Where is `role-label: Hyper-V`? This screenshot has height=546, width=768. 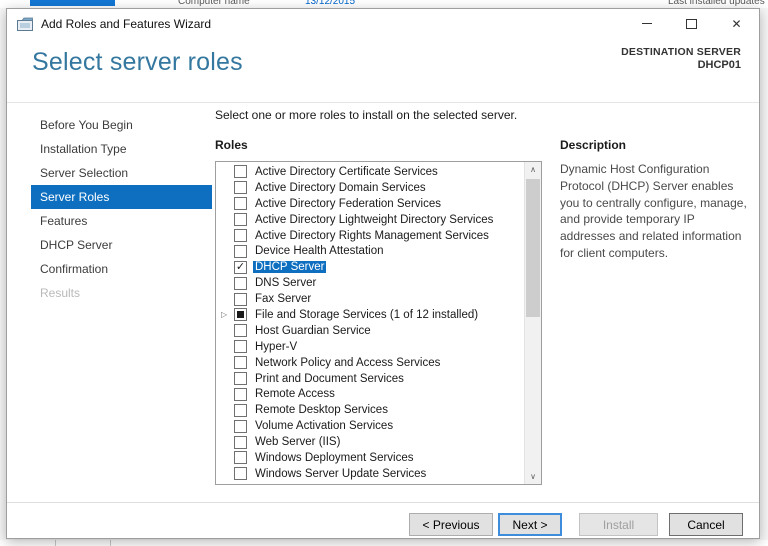 role-label: Hyper-V is located at coordinates (276, 346).